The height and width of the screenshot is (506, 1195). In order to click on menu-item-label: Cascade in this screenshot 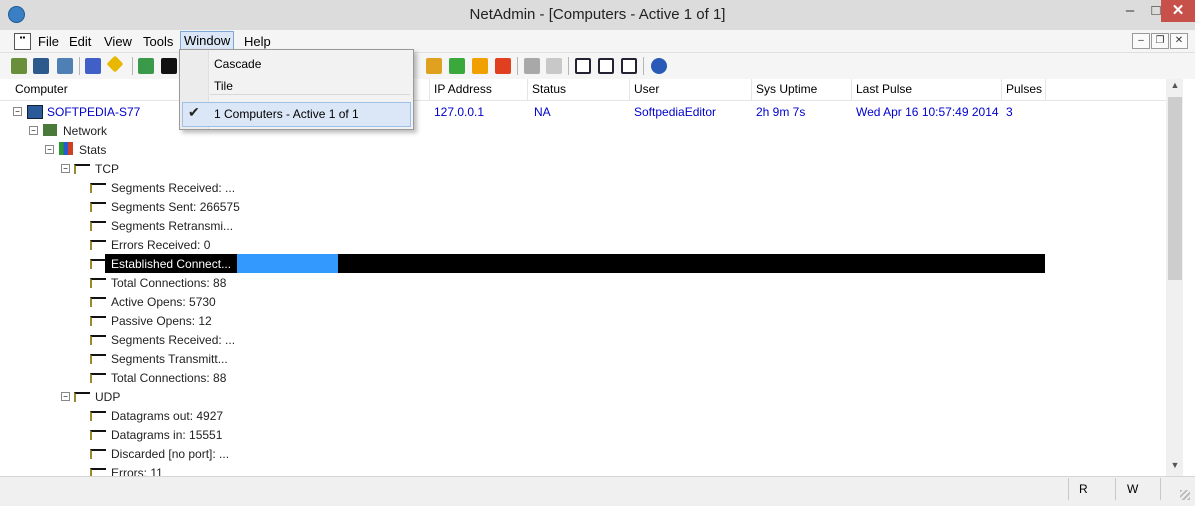, I will do `click(238, 64)`.